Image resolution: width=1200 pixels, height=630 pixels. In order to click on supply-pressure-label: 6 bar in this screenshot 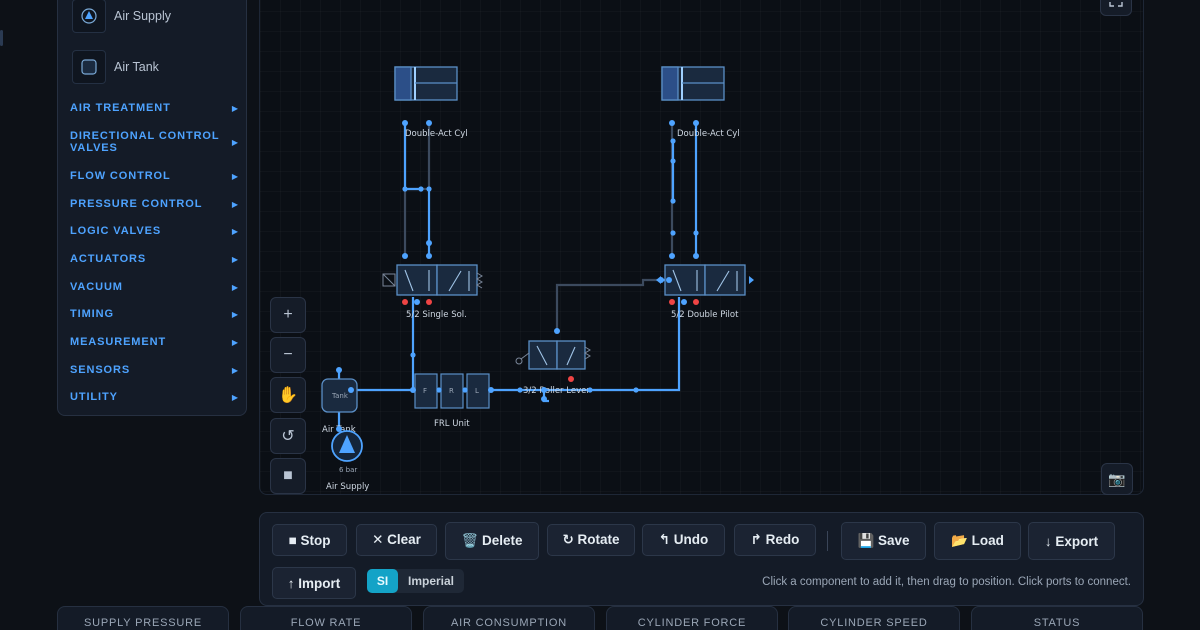, I will do `click(348, 470)`.